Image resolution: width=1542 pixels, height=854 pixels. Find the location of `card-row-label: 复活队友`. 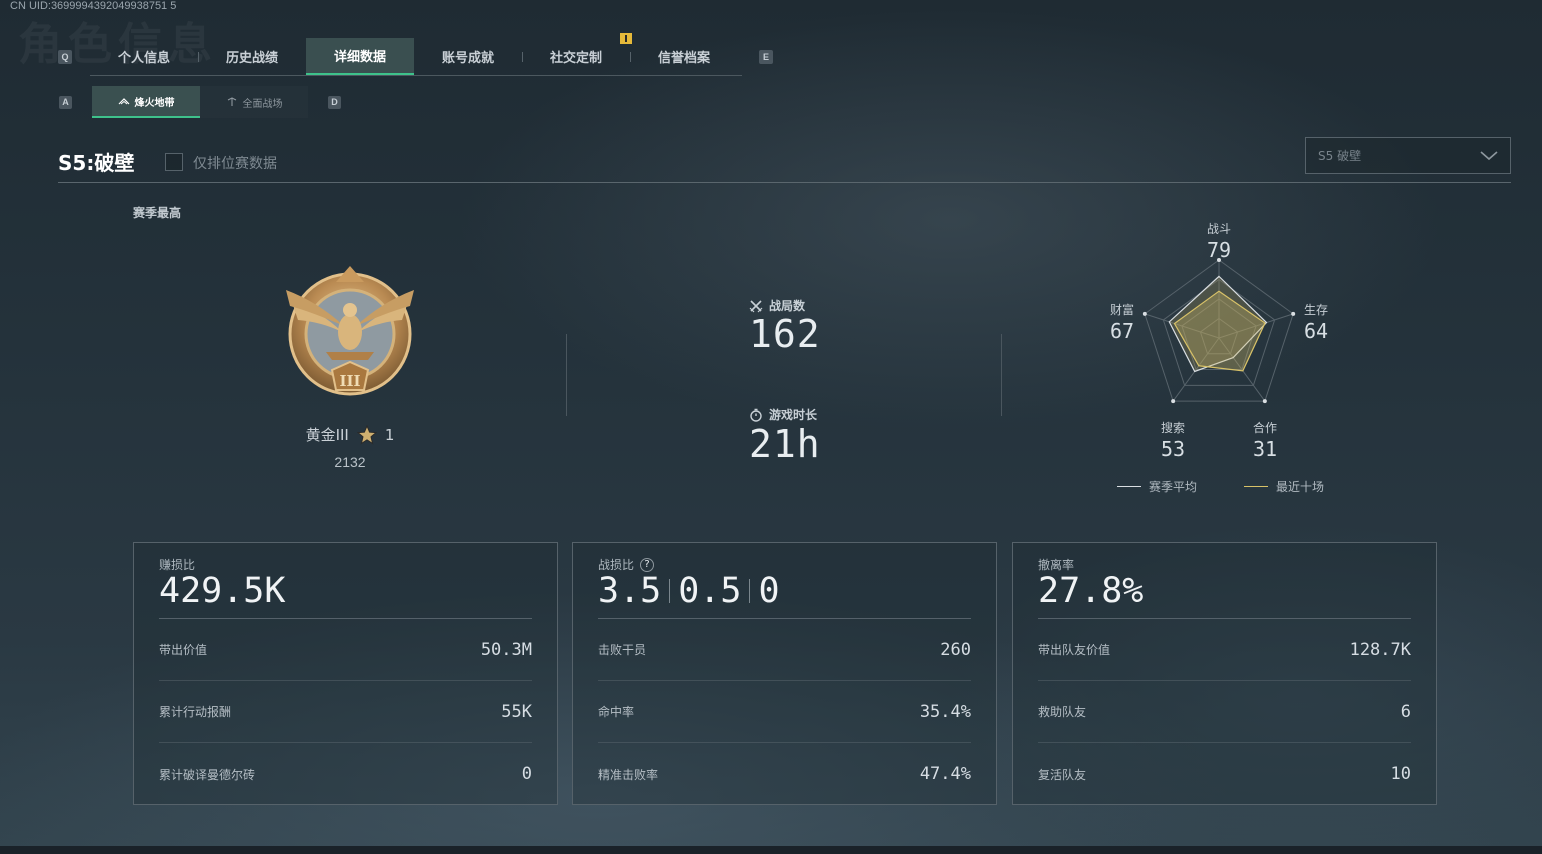

card-row-label: 复活队友 is located at coordinates (1062, 774).